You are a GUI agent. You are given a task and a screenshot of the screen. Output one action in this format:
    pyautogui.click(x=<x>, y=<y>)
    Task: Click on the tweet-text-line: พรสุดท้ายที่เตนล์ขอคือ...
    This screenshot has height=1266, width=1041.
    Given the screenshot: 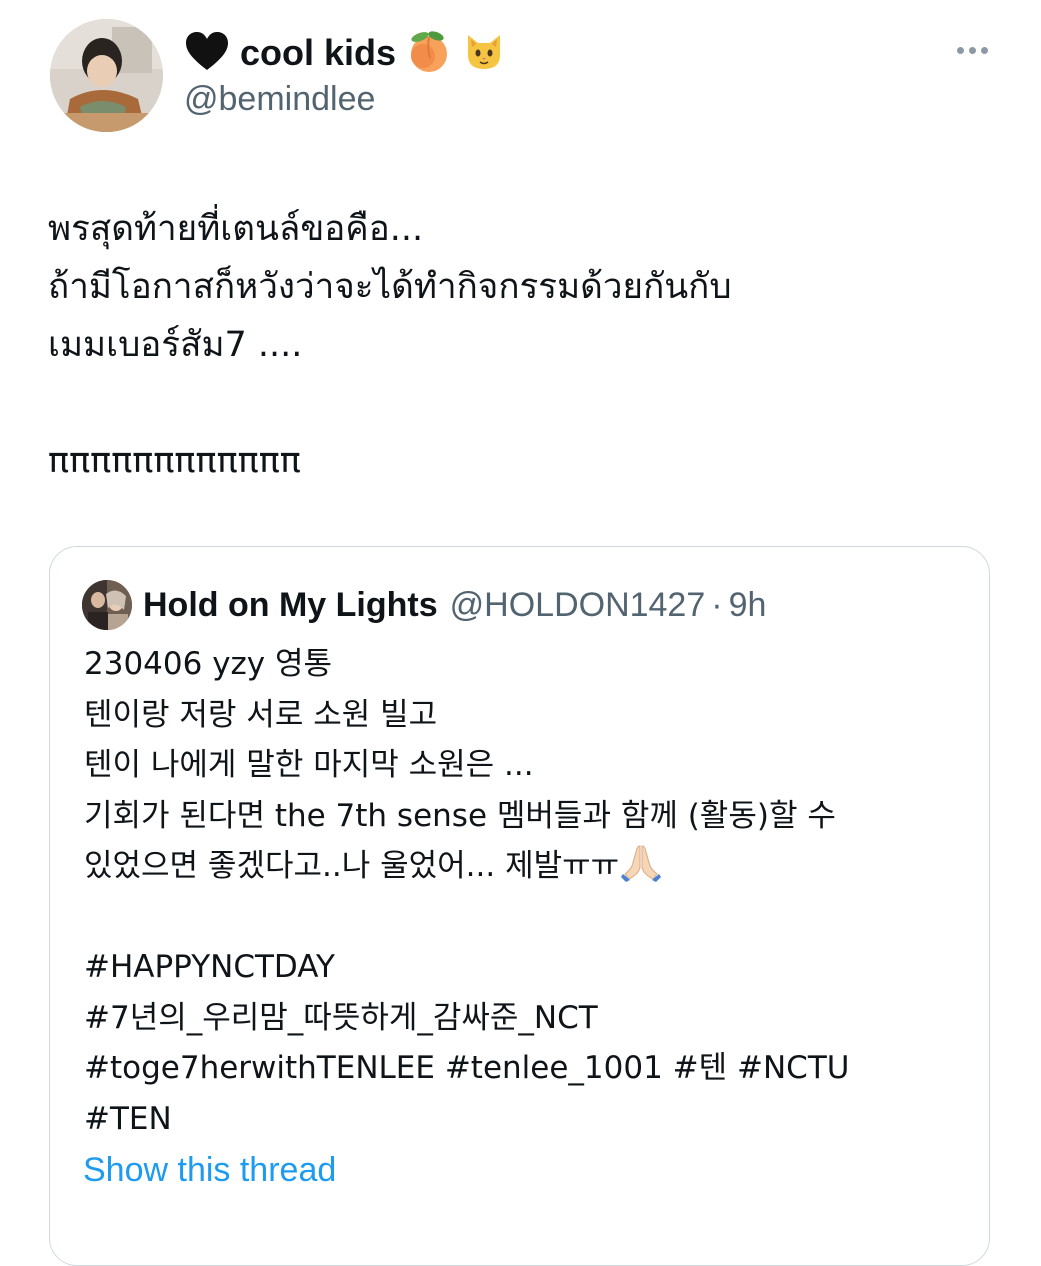 What is the action you would take?
    pyautogui.click(x=236, y=229)
    